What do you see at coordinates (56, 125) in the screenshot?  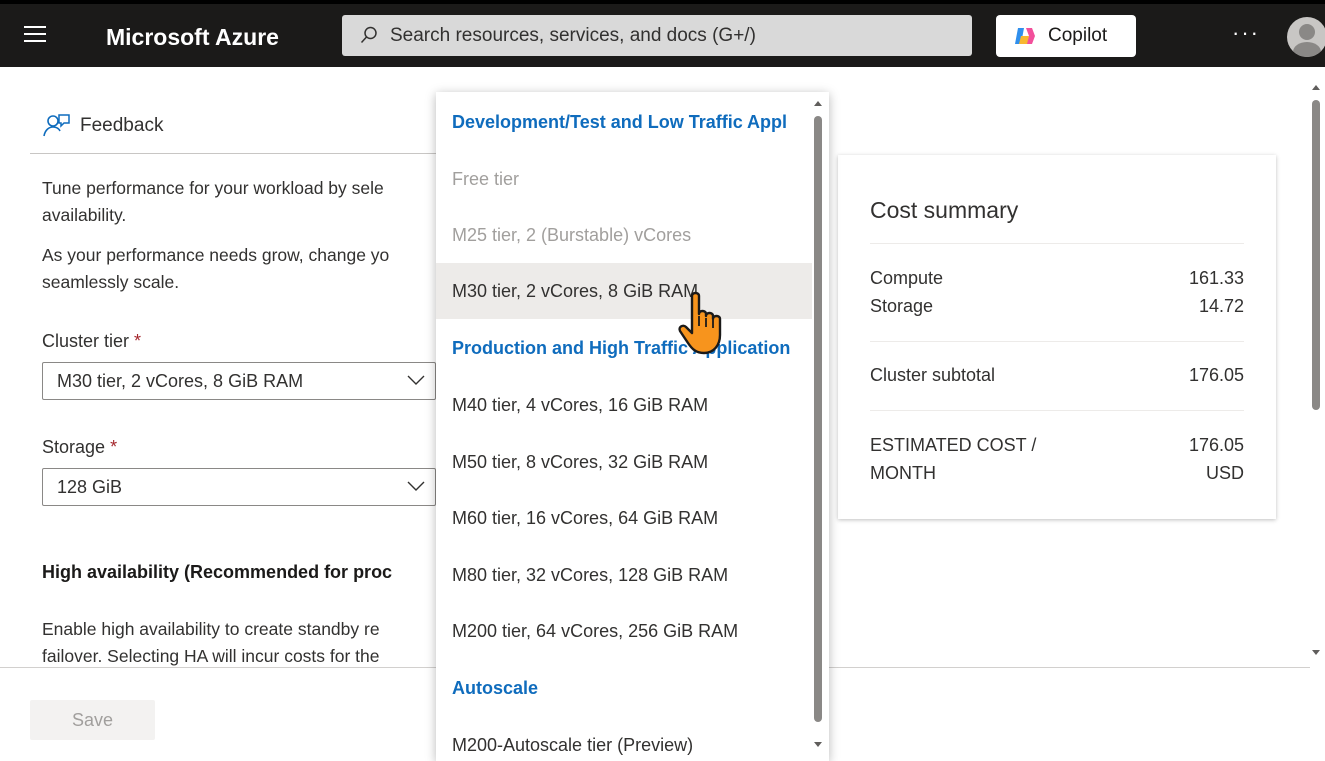 I see `feedback-icon` at bounding box center [56, 125].